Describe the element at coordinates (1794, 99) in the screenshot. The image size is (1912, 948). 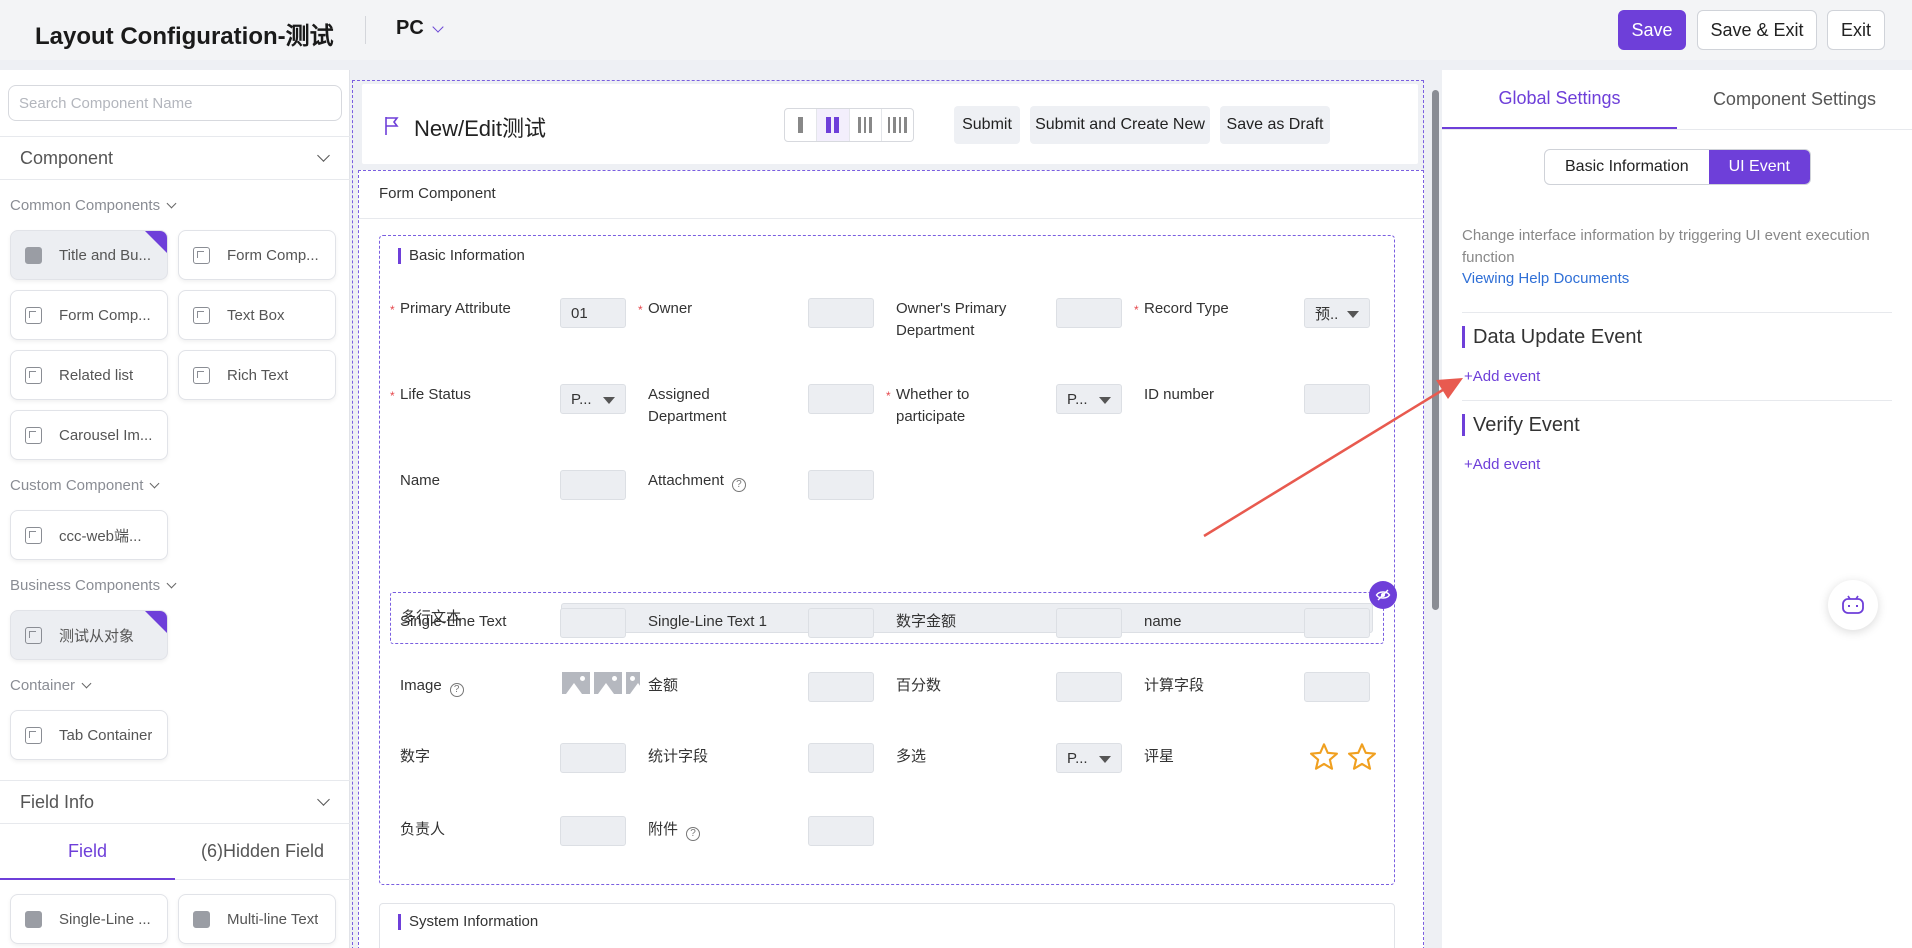
I see `tab-component-settings: Component Settings` at that location.